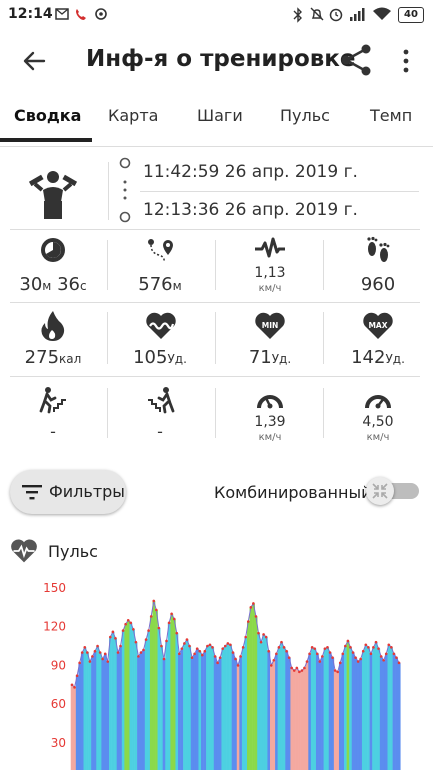 This screenshot has width=433, height=770. What do you see at coordinates (62, 14) in the screenshot?
I see `mail-icon` at bounding box center [62, 14].